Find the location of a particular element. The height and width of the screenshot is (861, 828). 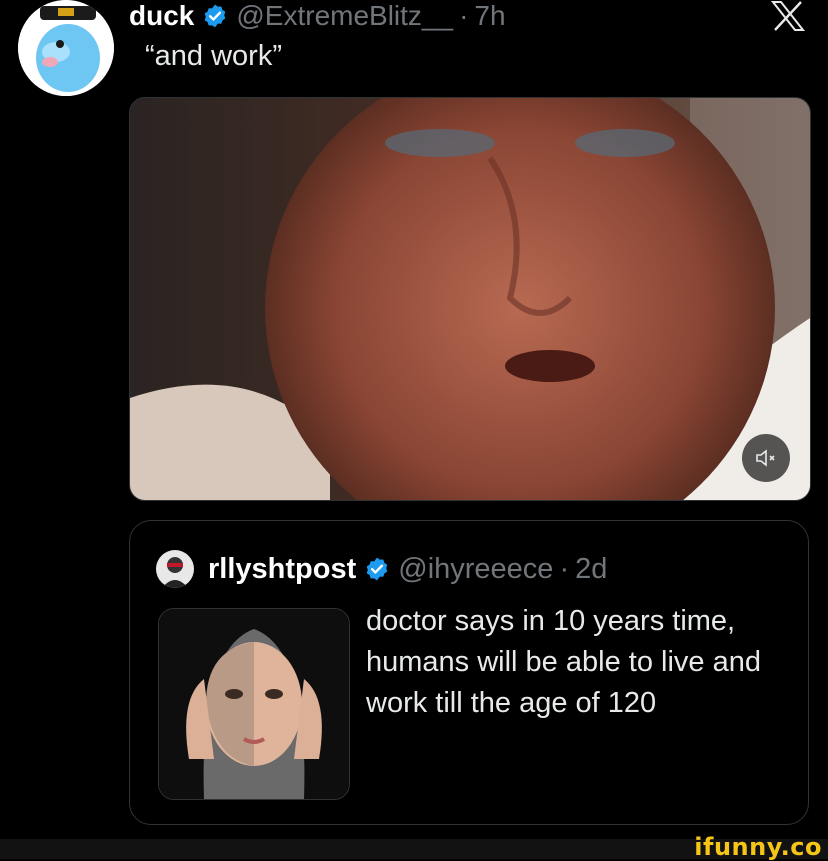

quoted-timestamp: 2d is located at coordinates (591, 569).